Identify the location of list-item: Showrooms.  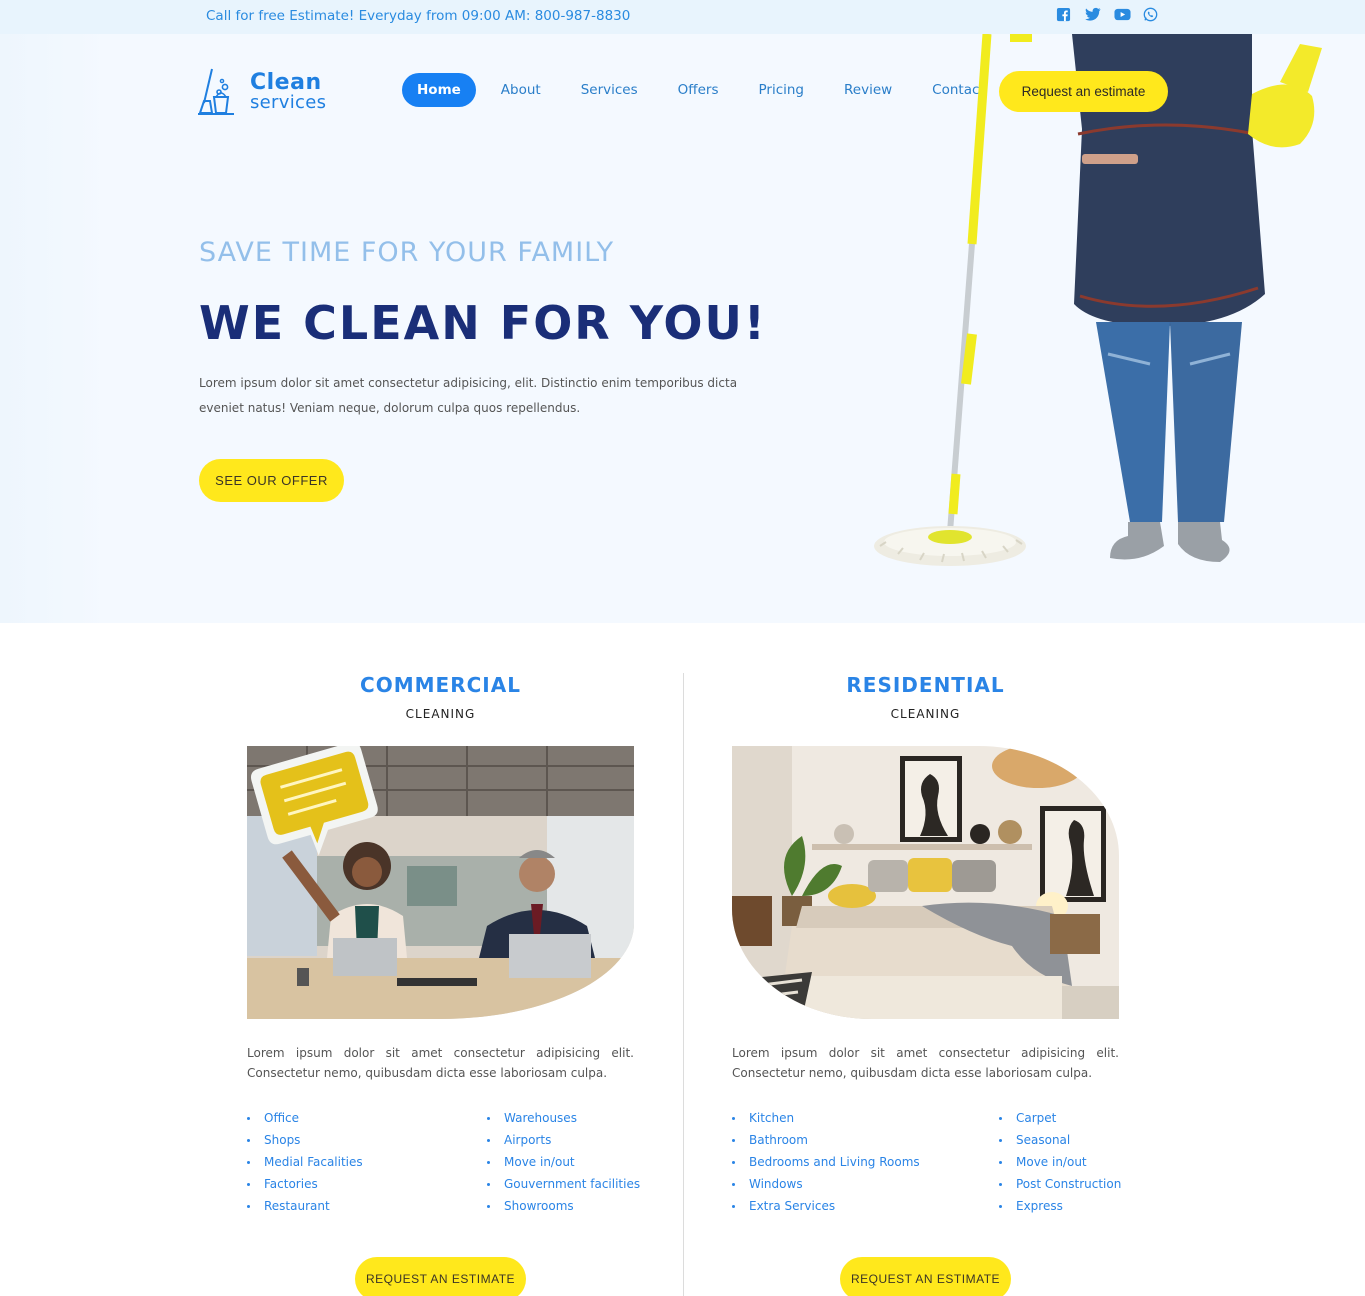
(560, 1206).